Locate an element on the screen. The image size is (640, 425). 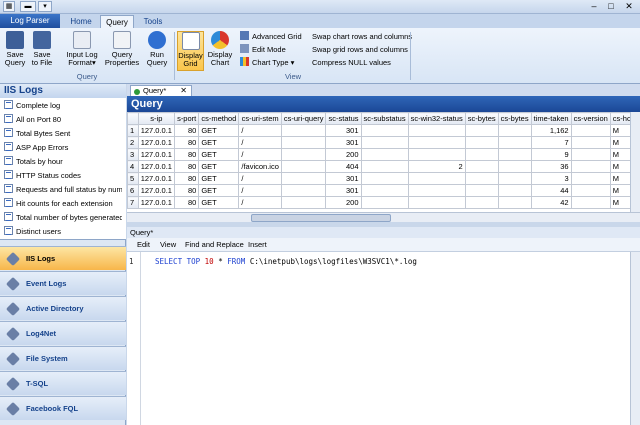
grid-cell: 44 is located at coordinates (551, 190).